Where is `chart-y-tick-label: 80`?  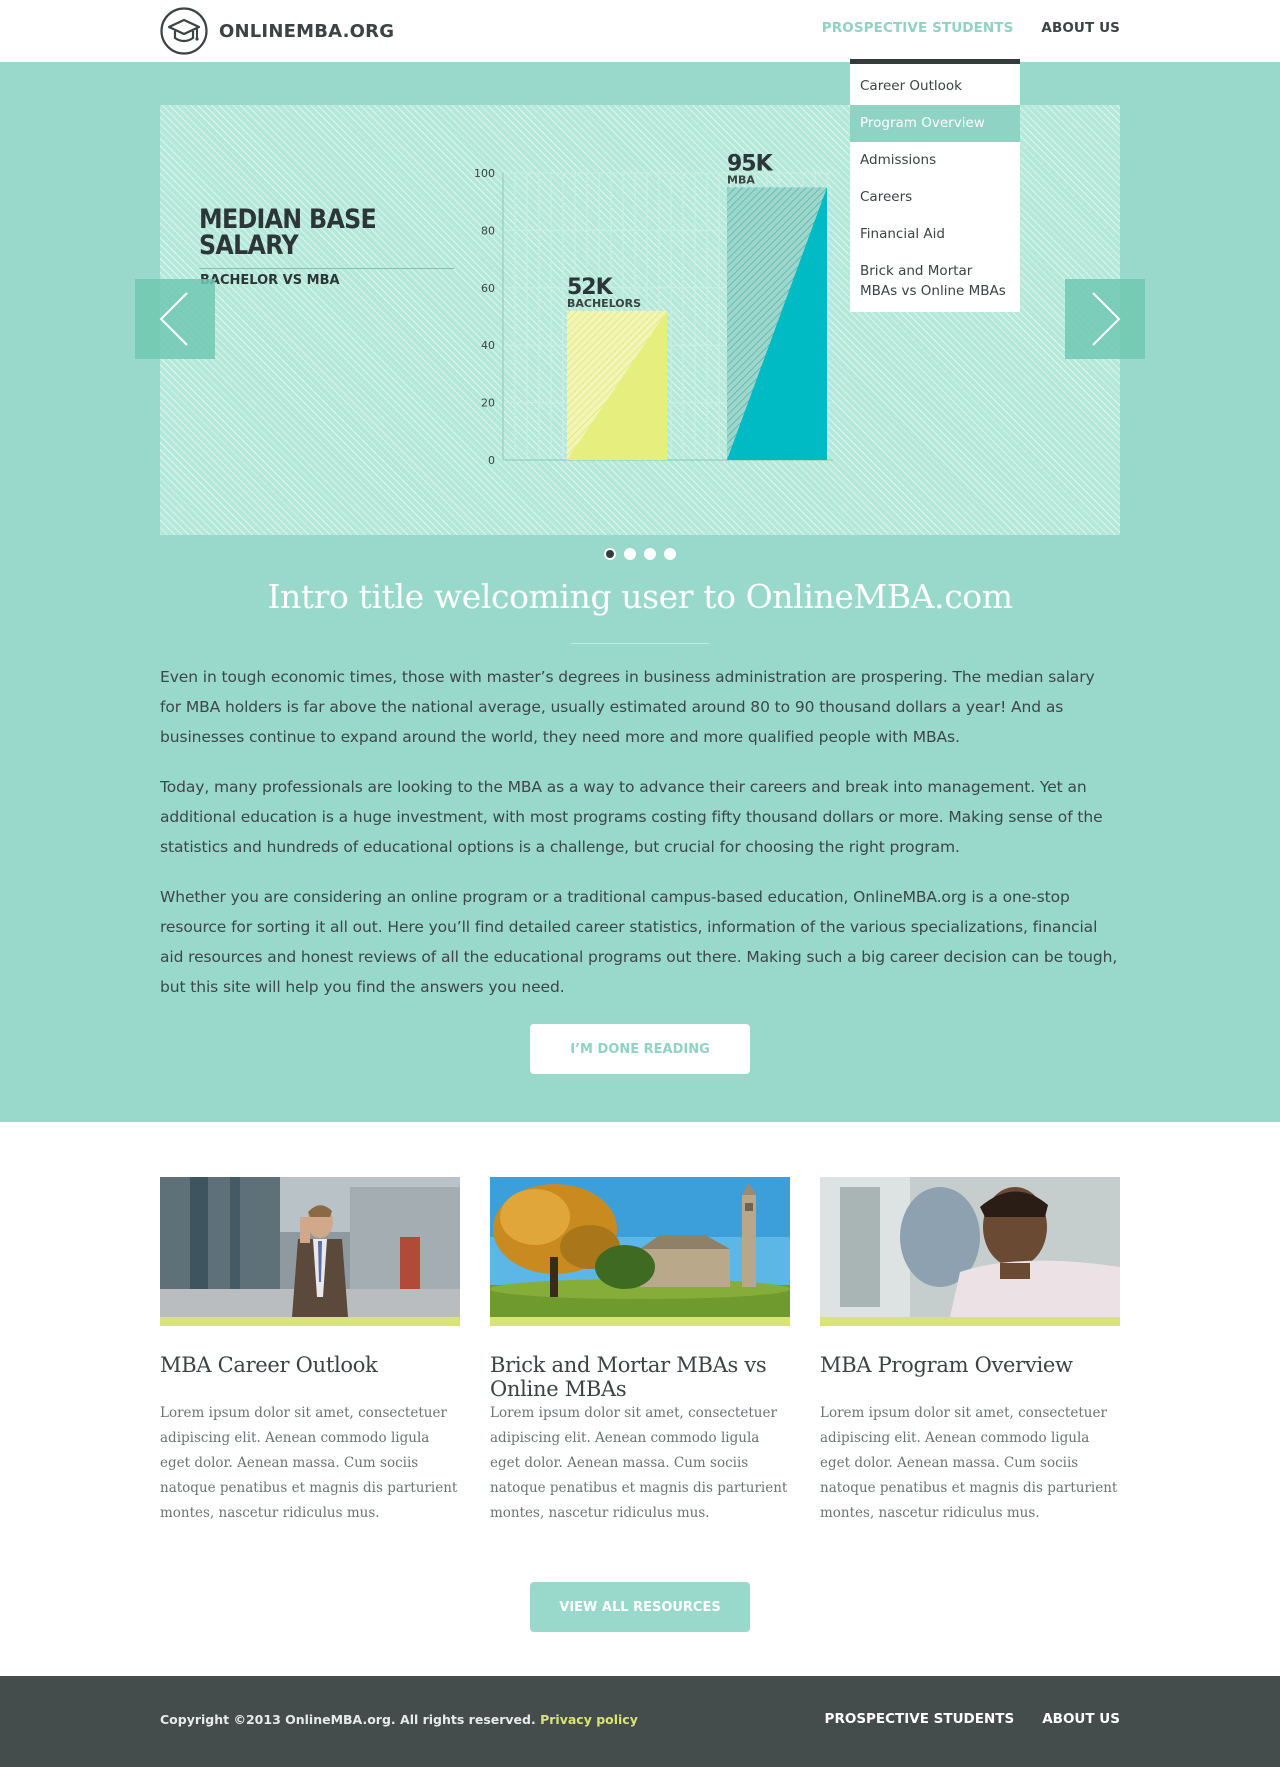
chart-y-tick-label: 80 is located at coordinates (488, 230).